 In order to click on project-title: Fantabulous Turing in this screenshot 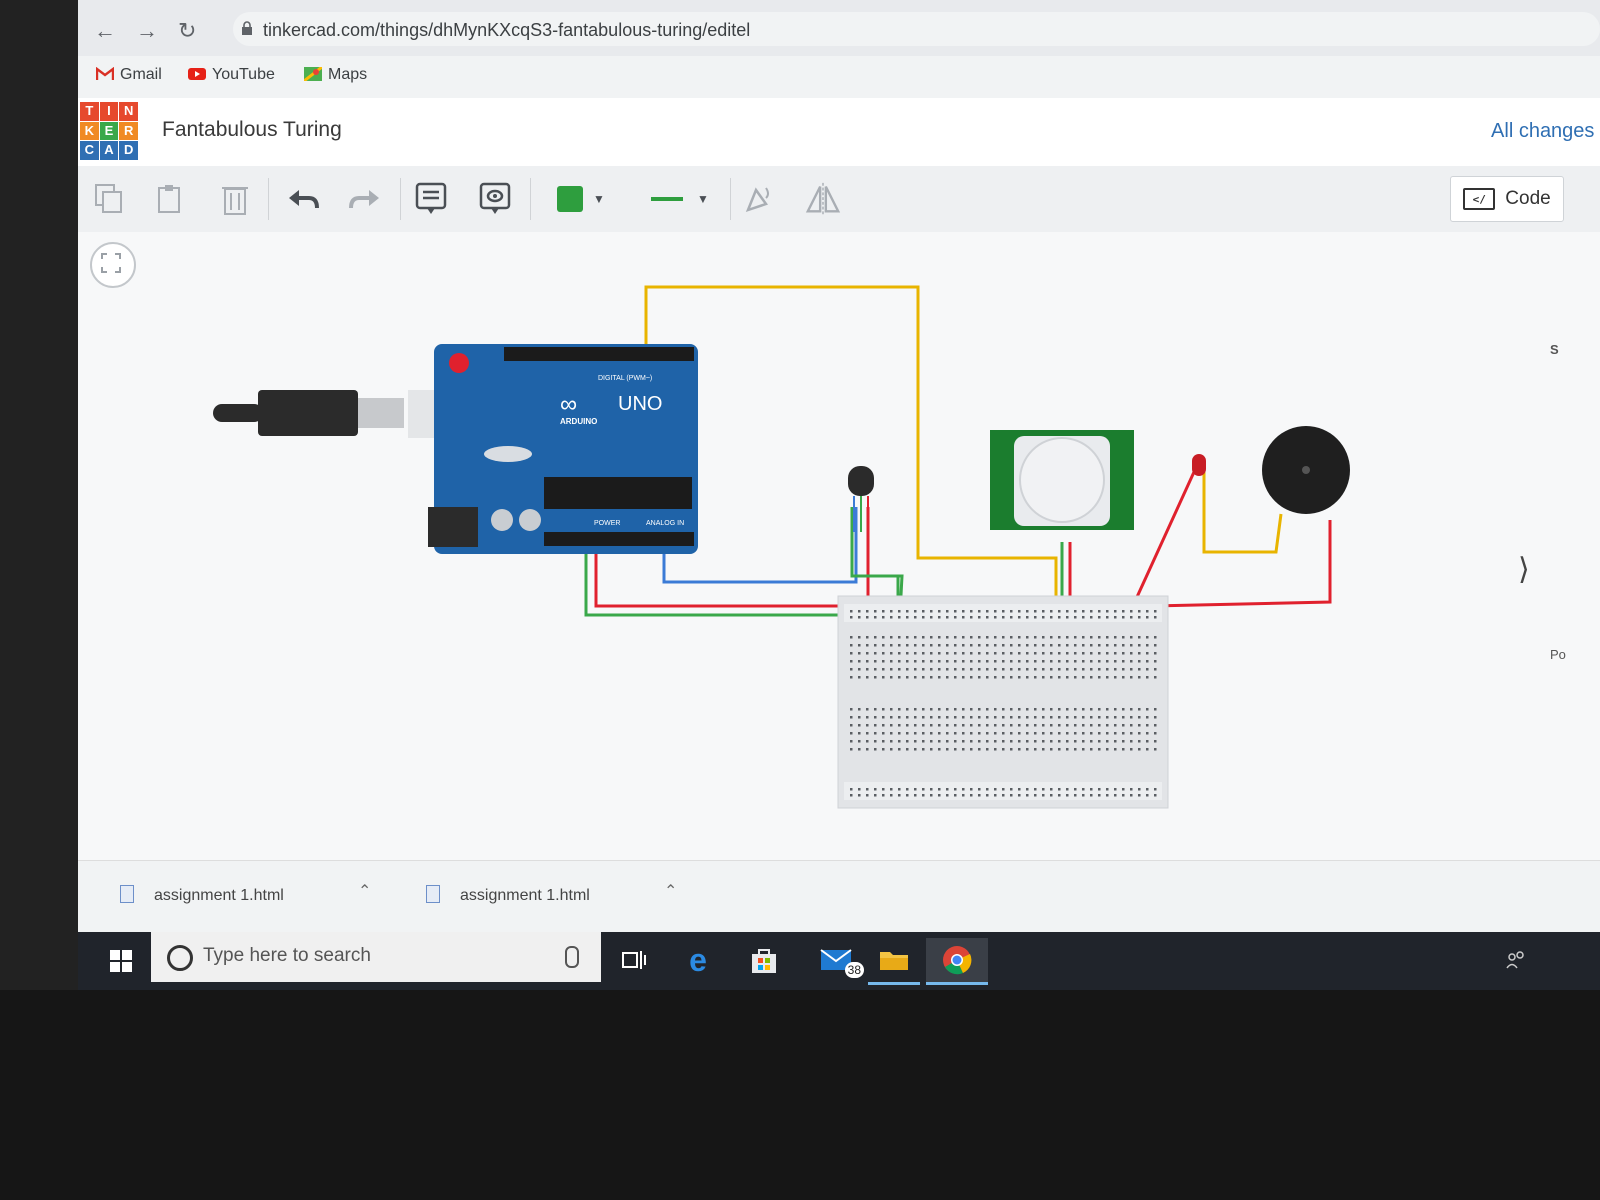, I will do `click(252, 130)`.